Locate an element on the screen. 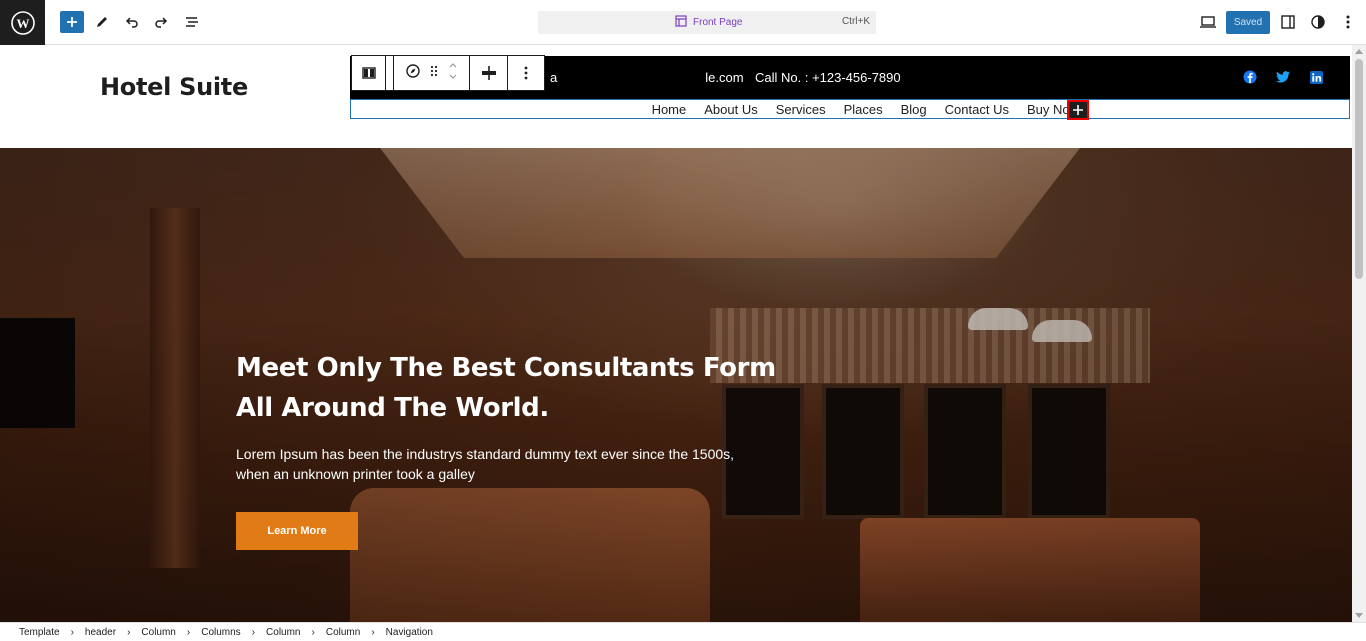 This screenshot has height=641, width=1366. pencil-icon is located at coordinates (102, 22).